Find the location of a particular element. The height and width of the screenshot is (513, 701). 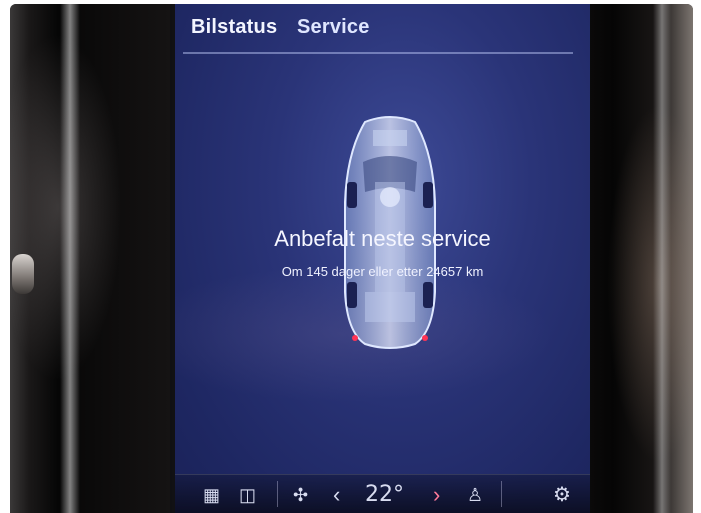

bottom-climate-bar: ▦ ◫ ✣ ‹ 22° › ♙ ⚙ is located at coordinates (382, 493).